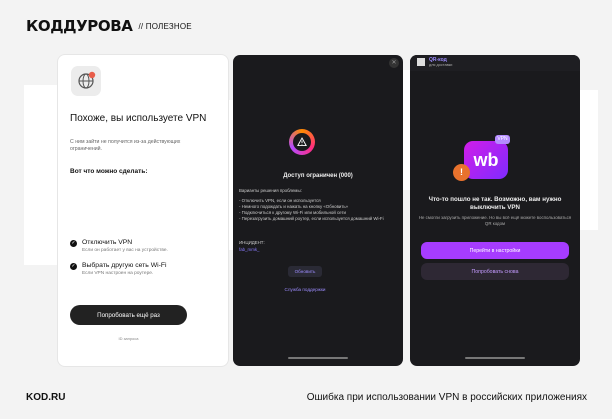 The image size is (612, 419). Describe the element at coordinates (109, 171) in the screenshot. I see `options-heading: Вот что можно сделать:` at that location.